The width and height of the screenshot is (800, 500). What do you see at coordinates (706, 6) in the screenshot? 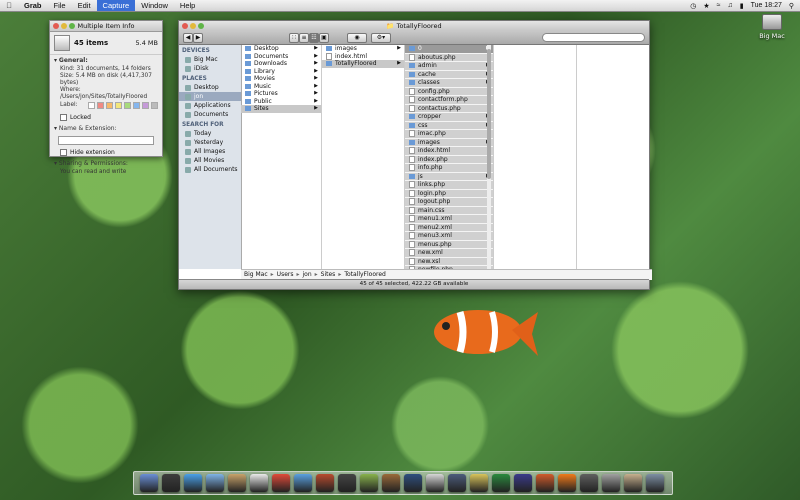
I see `bluetooth-icon: ★` at bounding box center [706, 6].